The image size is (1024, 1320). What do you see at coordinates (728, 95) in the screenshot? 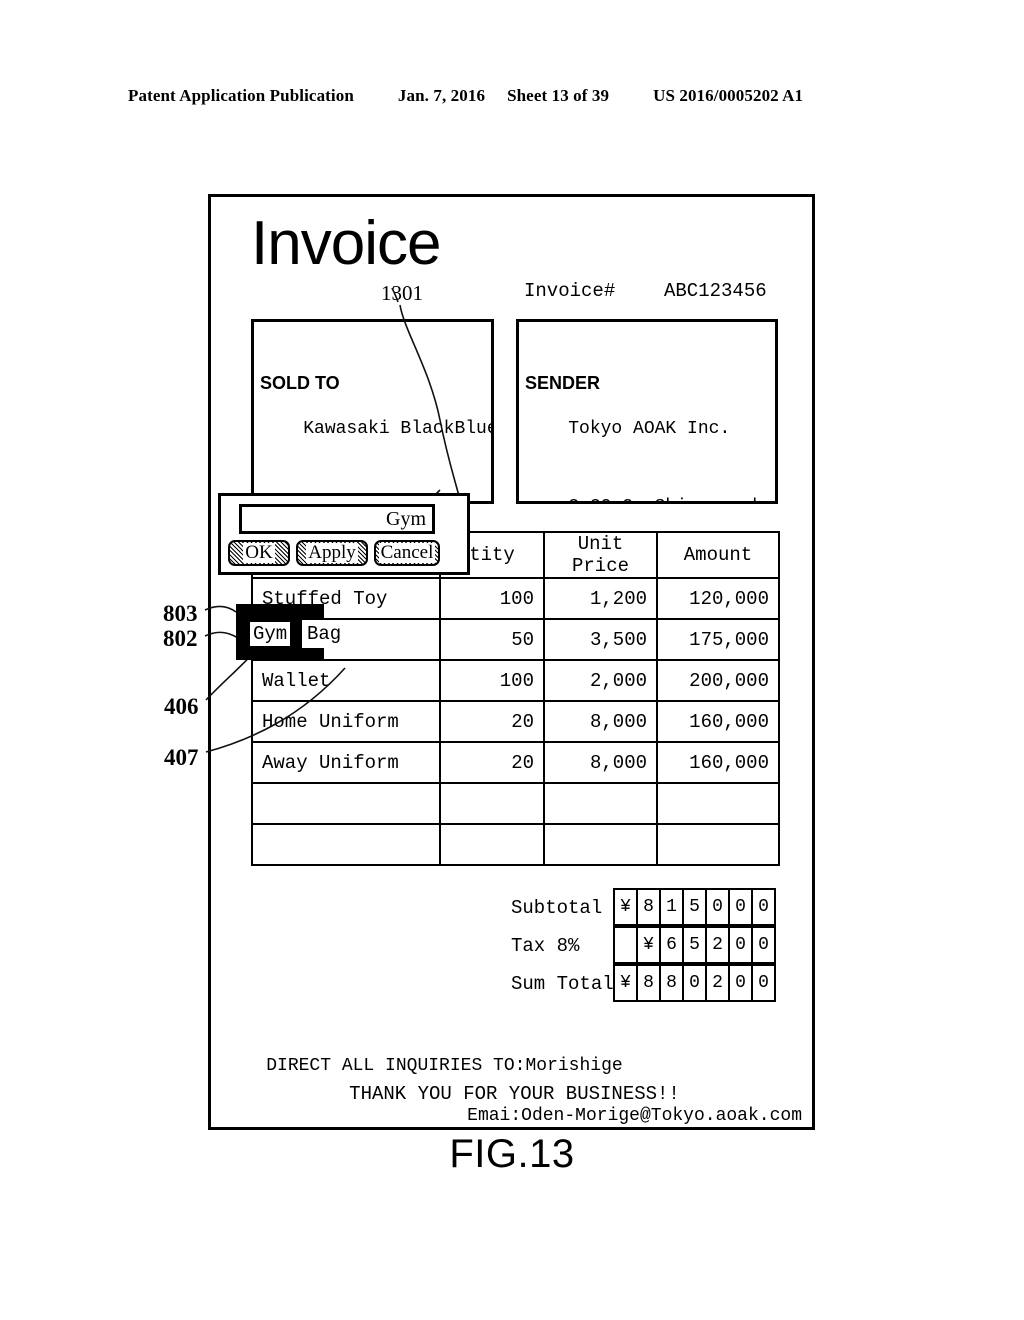
I see `patent-number: US 2016/0005202 A1` at bounding box center [728, 95].